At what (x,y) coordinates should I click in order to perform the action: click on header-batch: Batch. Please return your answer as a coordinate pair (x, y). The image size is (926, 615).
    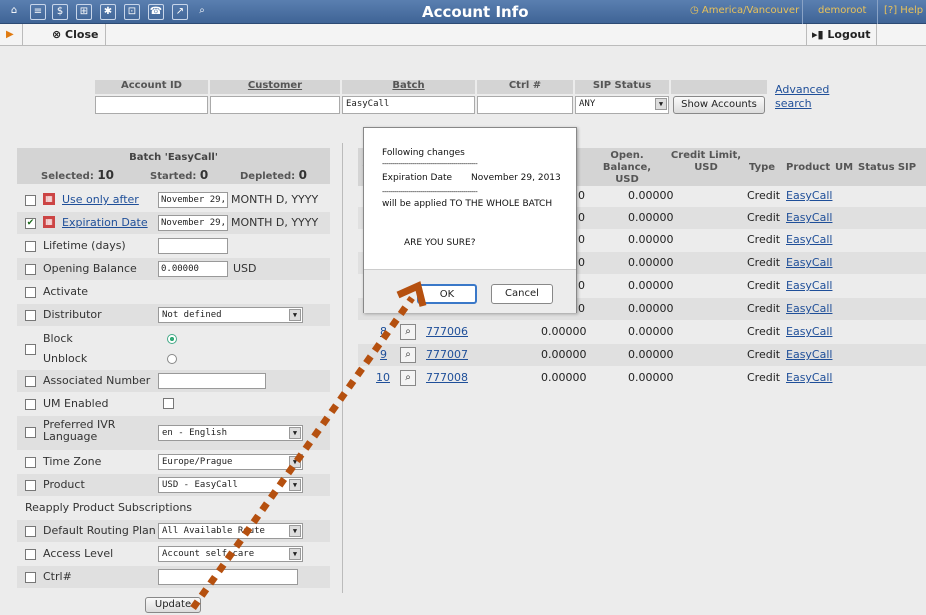
    Looking at the image, I should click on (408, 87).